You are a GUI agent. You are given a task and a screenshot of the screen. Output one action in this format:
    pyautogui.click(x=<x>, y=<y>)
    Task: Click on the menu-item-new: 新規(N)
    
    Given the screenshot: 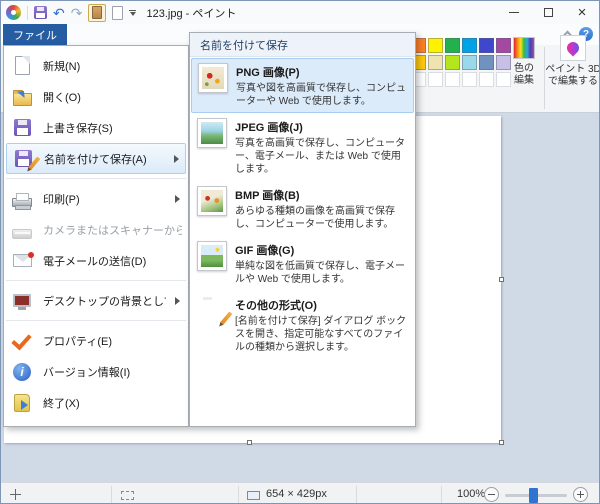 What is the action you would take?
    pyautogui.click(x=96, y=65)
    